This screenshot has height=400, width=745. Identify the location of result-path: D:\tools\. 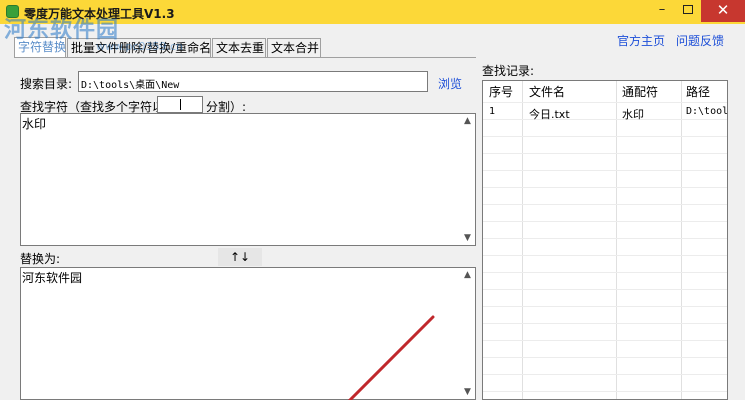
(706, 111).